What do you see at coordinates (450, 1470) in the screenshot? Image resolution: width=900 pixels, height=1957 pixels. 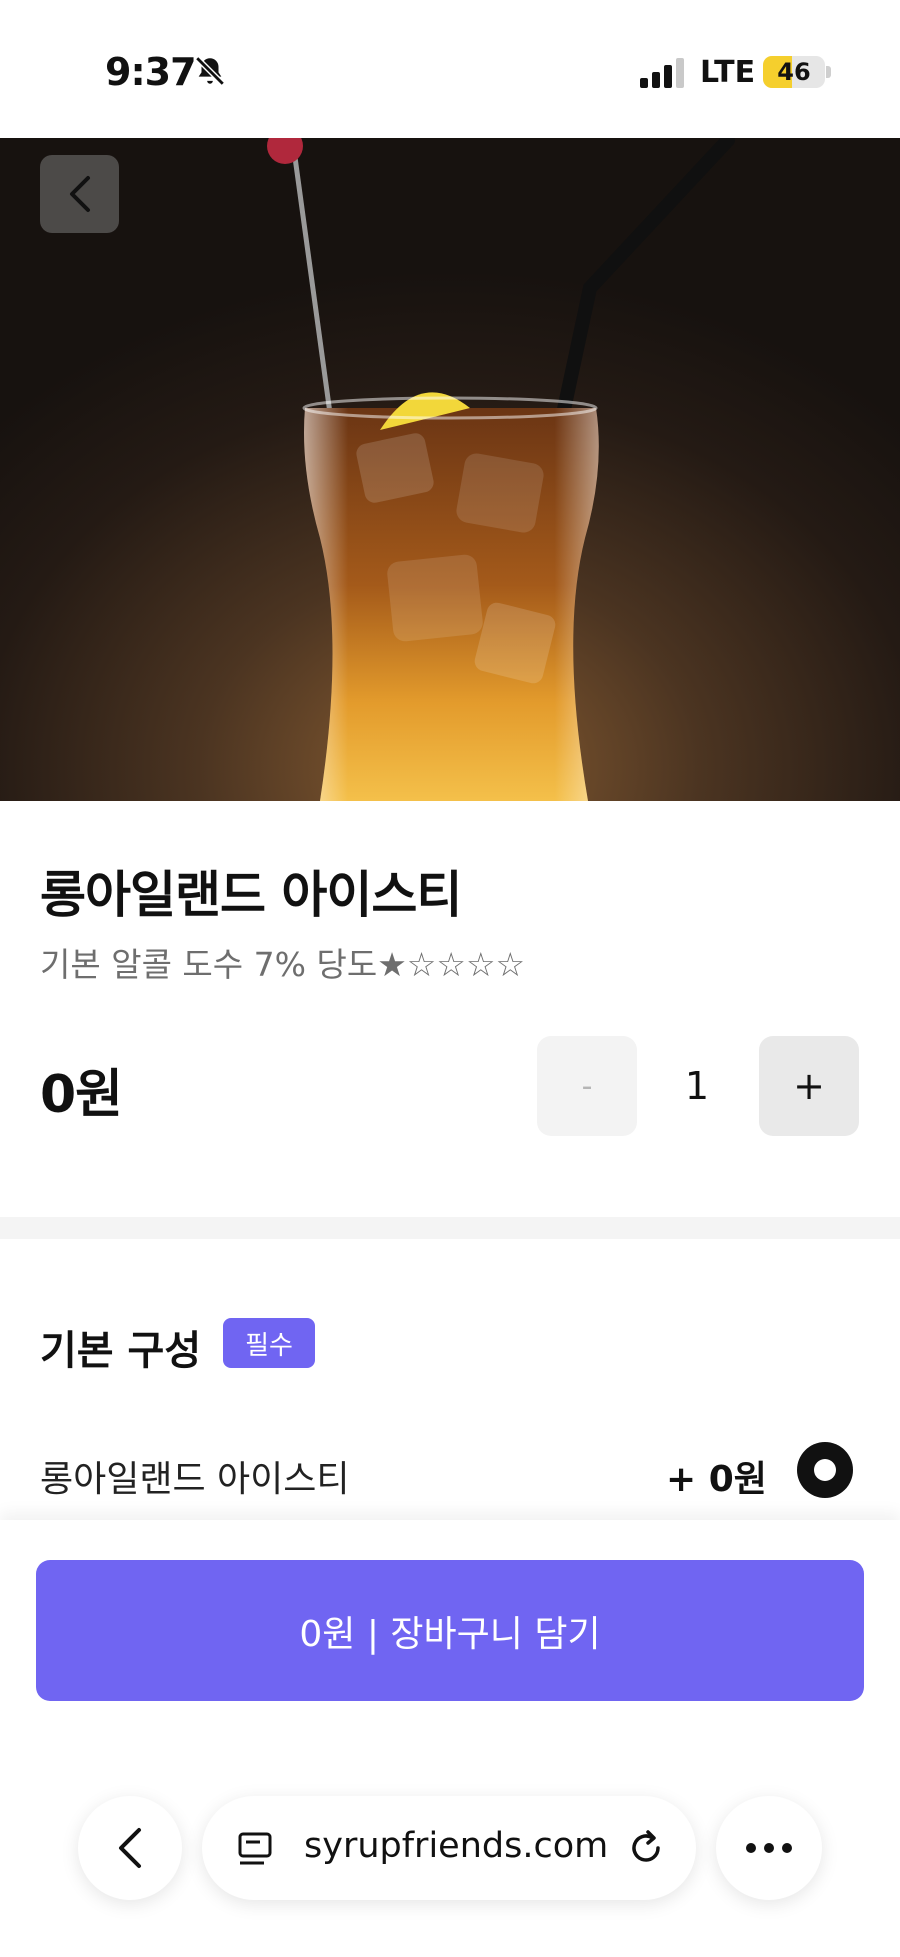 I see `option-row: 롱아일랜드 아이스티 + 0원` at bounding box center [450, 1470].